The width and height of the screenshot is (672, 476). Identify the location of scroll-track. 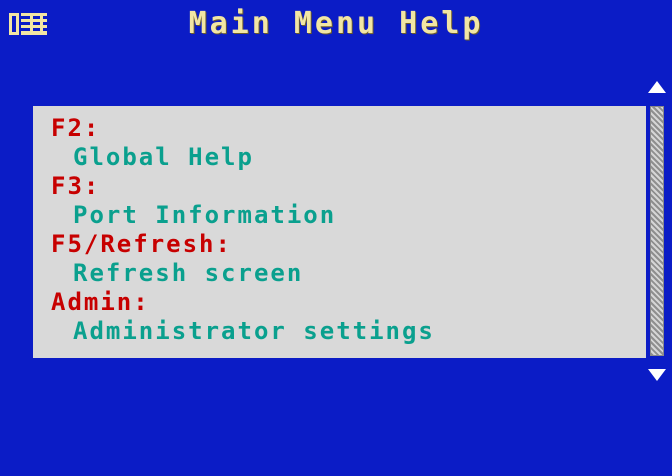
(657, 231).